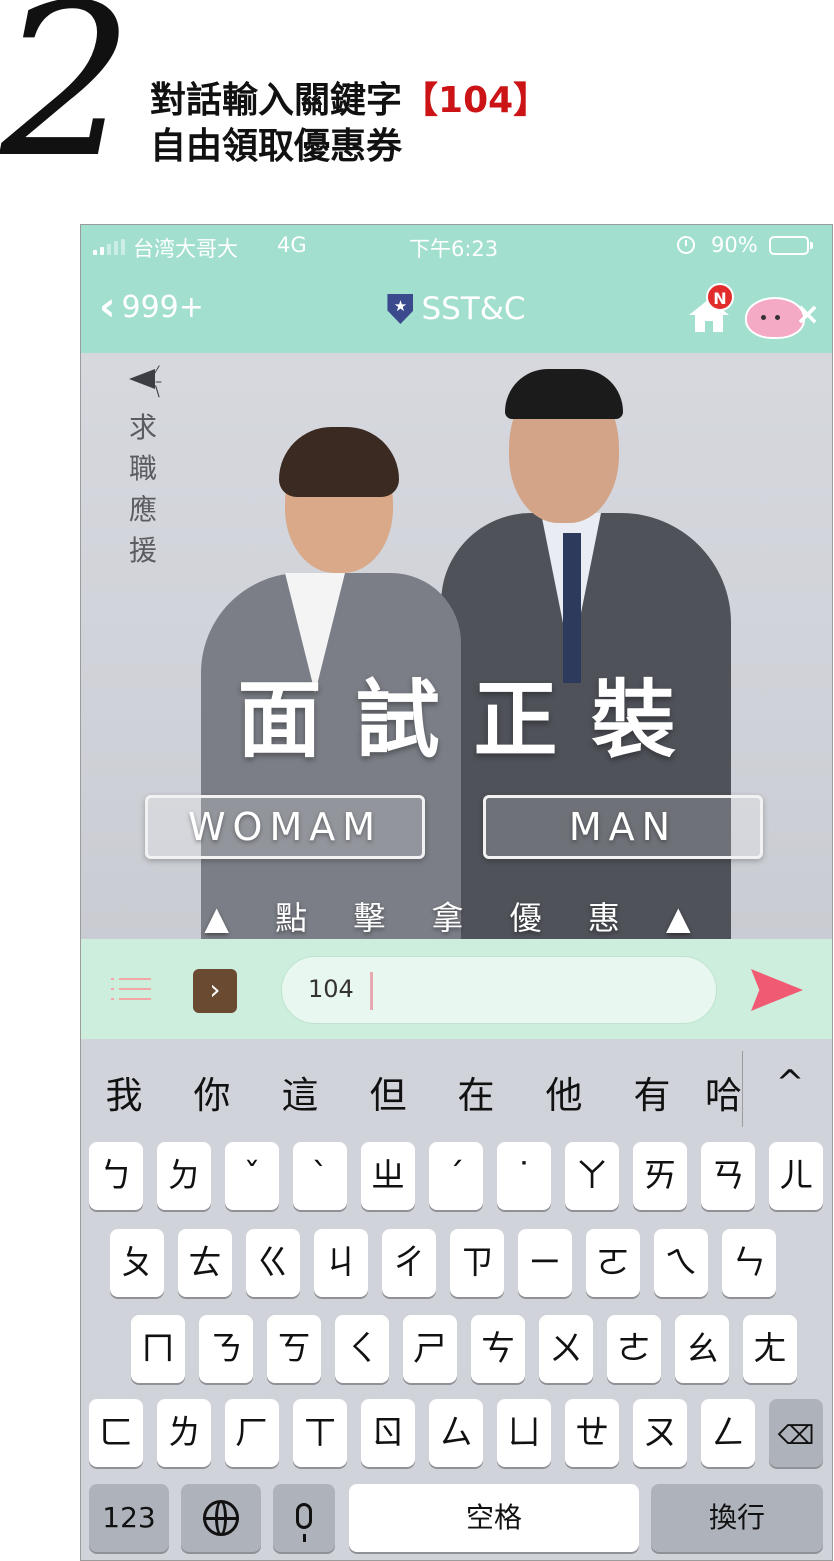  What do you see at coordinates (320, 1176) in the screenshot?
I see `key-zhuyin: ˋ` at bounding box center [320, 1176].